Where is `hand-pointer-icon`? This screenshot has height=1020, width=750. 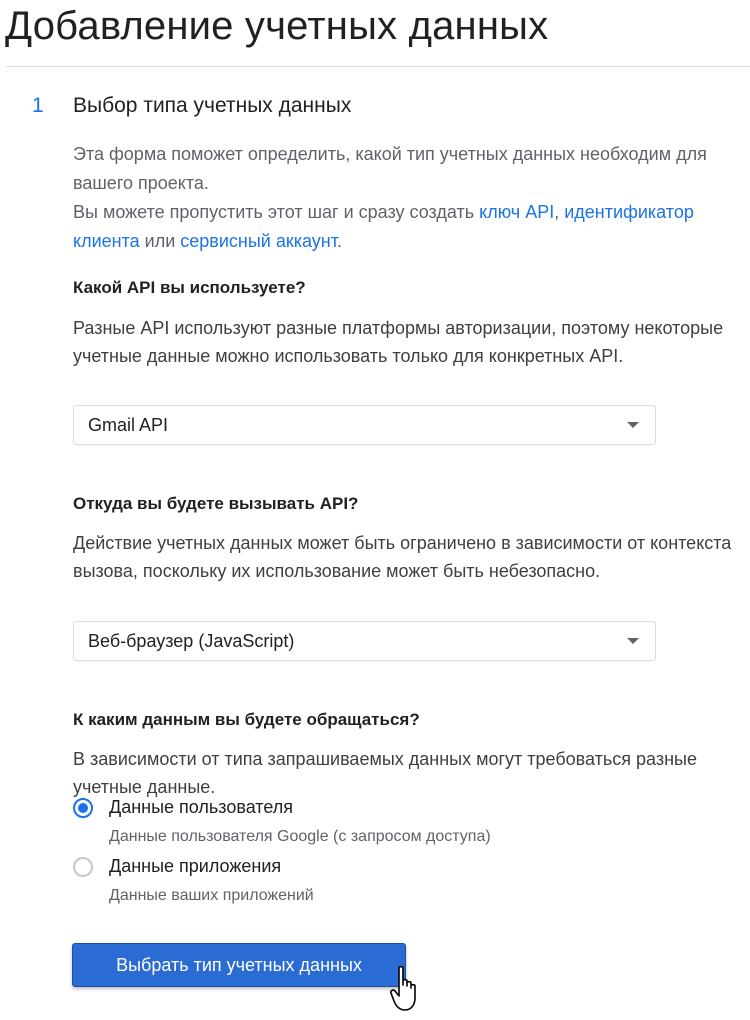
hand-pointer-icon is located at coordinates (403, 988).